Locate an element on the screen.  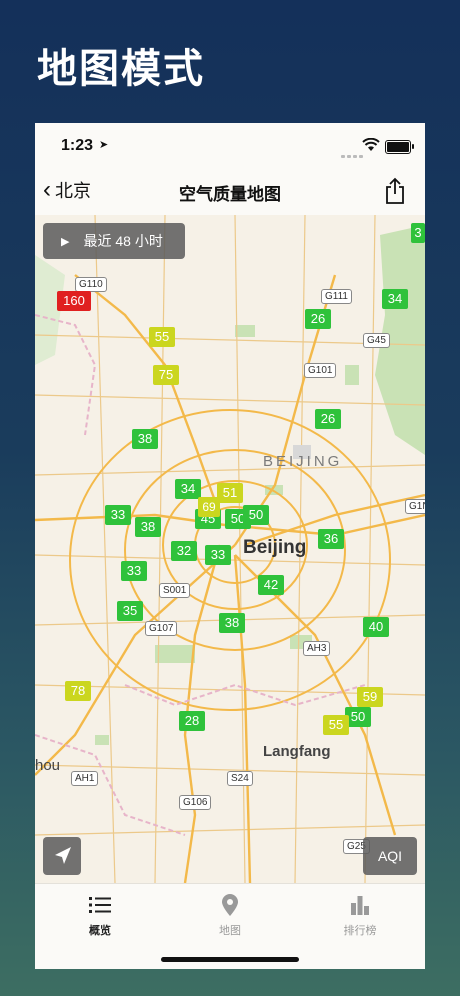
status-bar: 1:23 ➤ is located at coordinates (230, 145).